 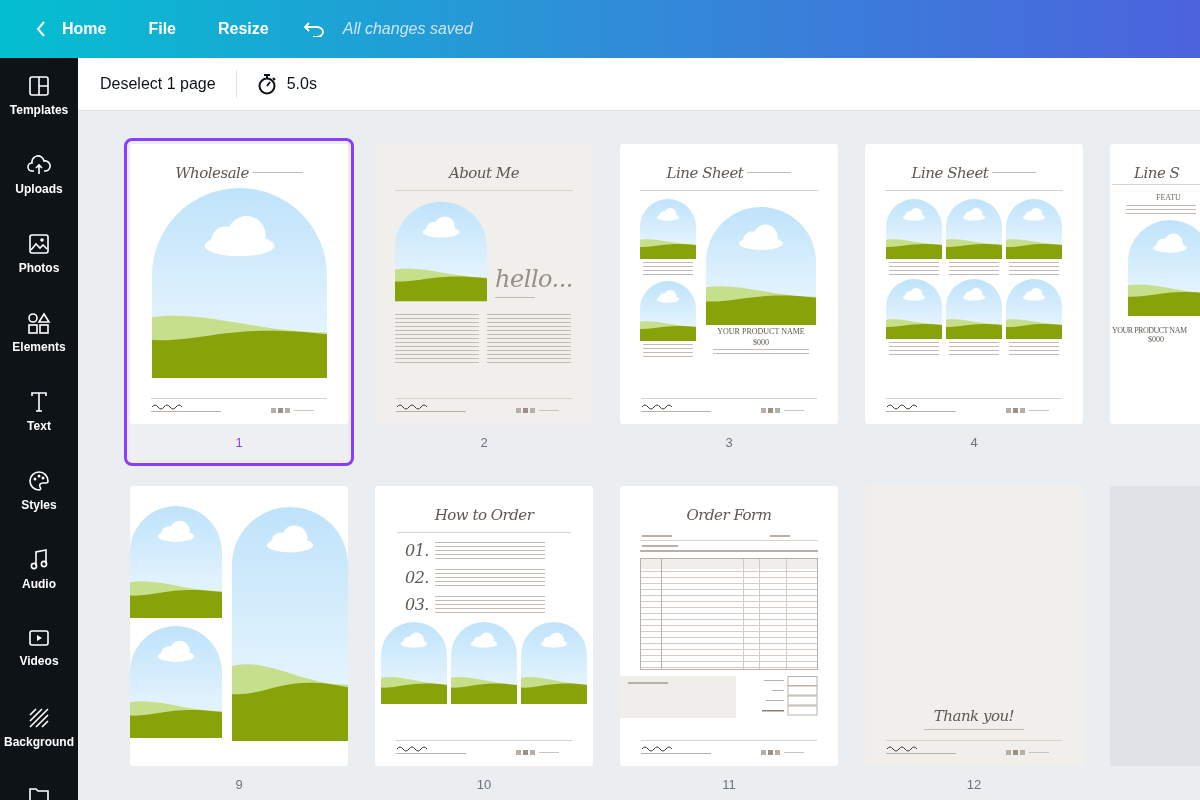 What do you see at coordinates (729, 640) in the screenshot?
I see `page-tile: Order Form 11` at bounding box center [729, 640].